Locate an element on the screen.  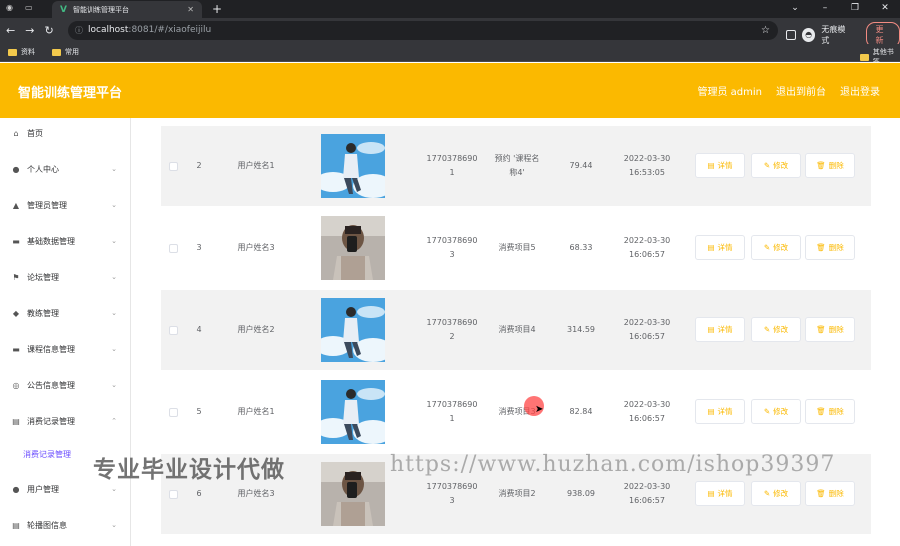
document-icon: ▤ is located at coordinates (711, 411).